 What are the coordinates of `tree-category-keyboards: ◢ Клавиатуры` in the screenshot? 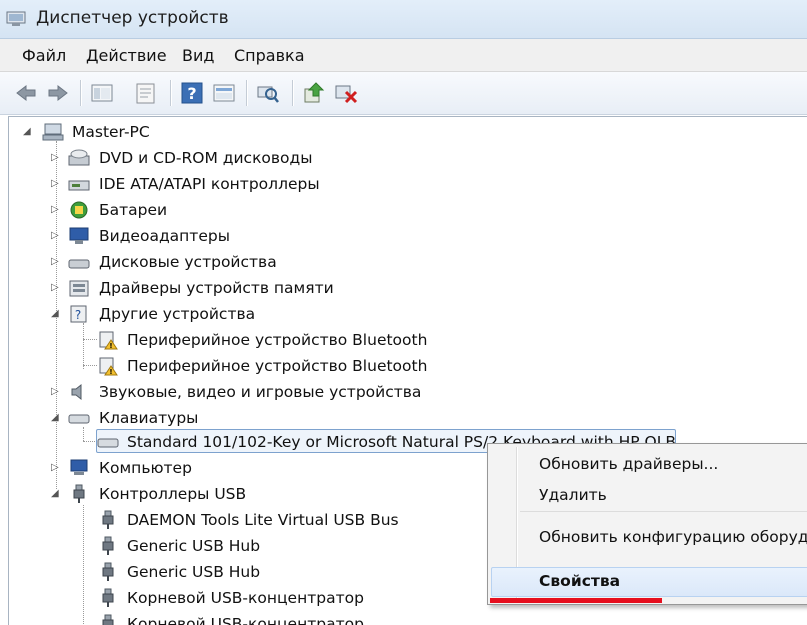 It's located at (209, 418).